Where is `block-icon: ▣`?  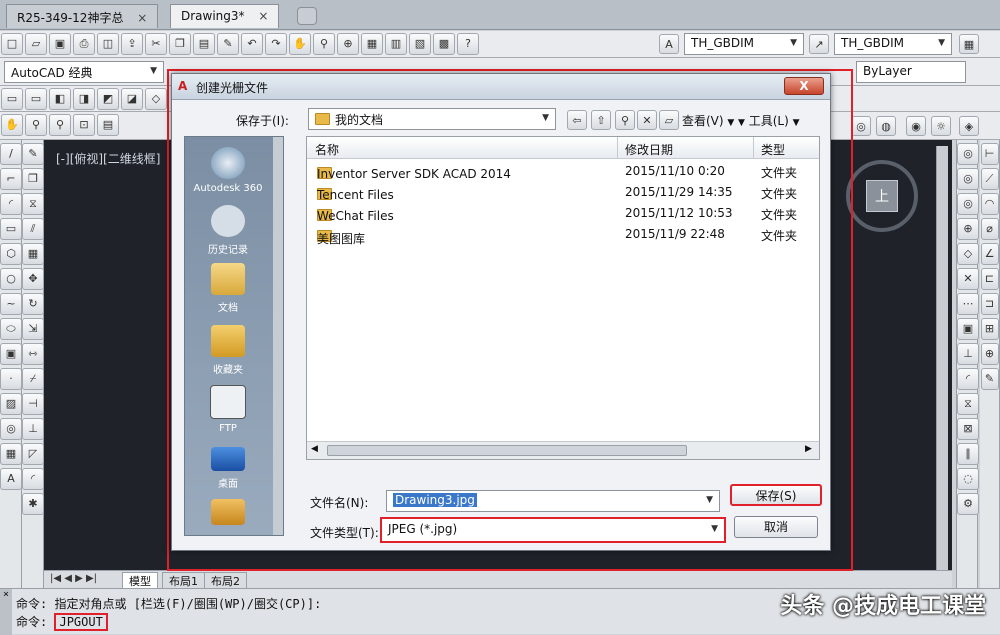 block-icon: ▣ is located at coordinates (11, 354).